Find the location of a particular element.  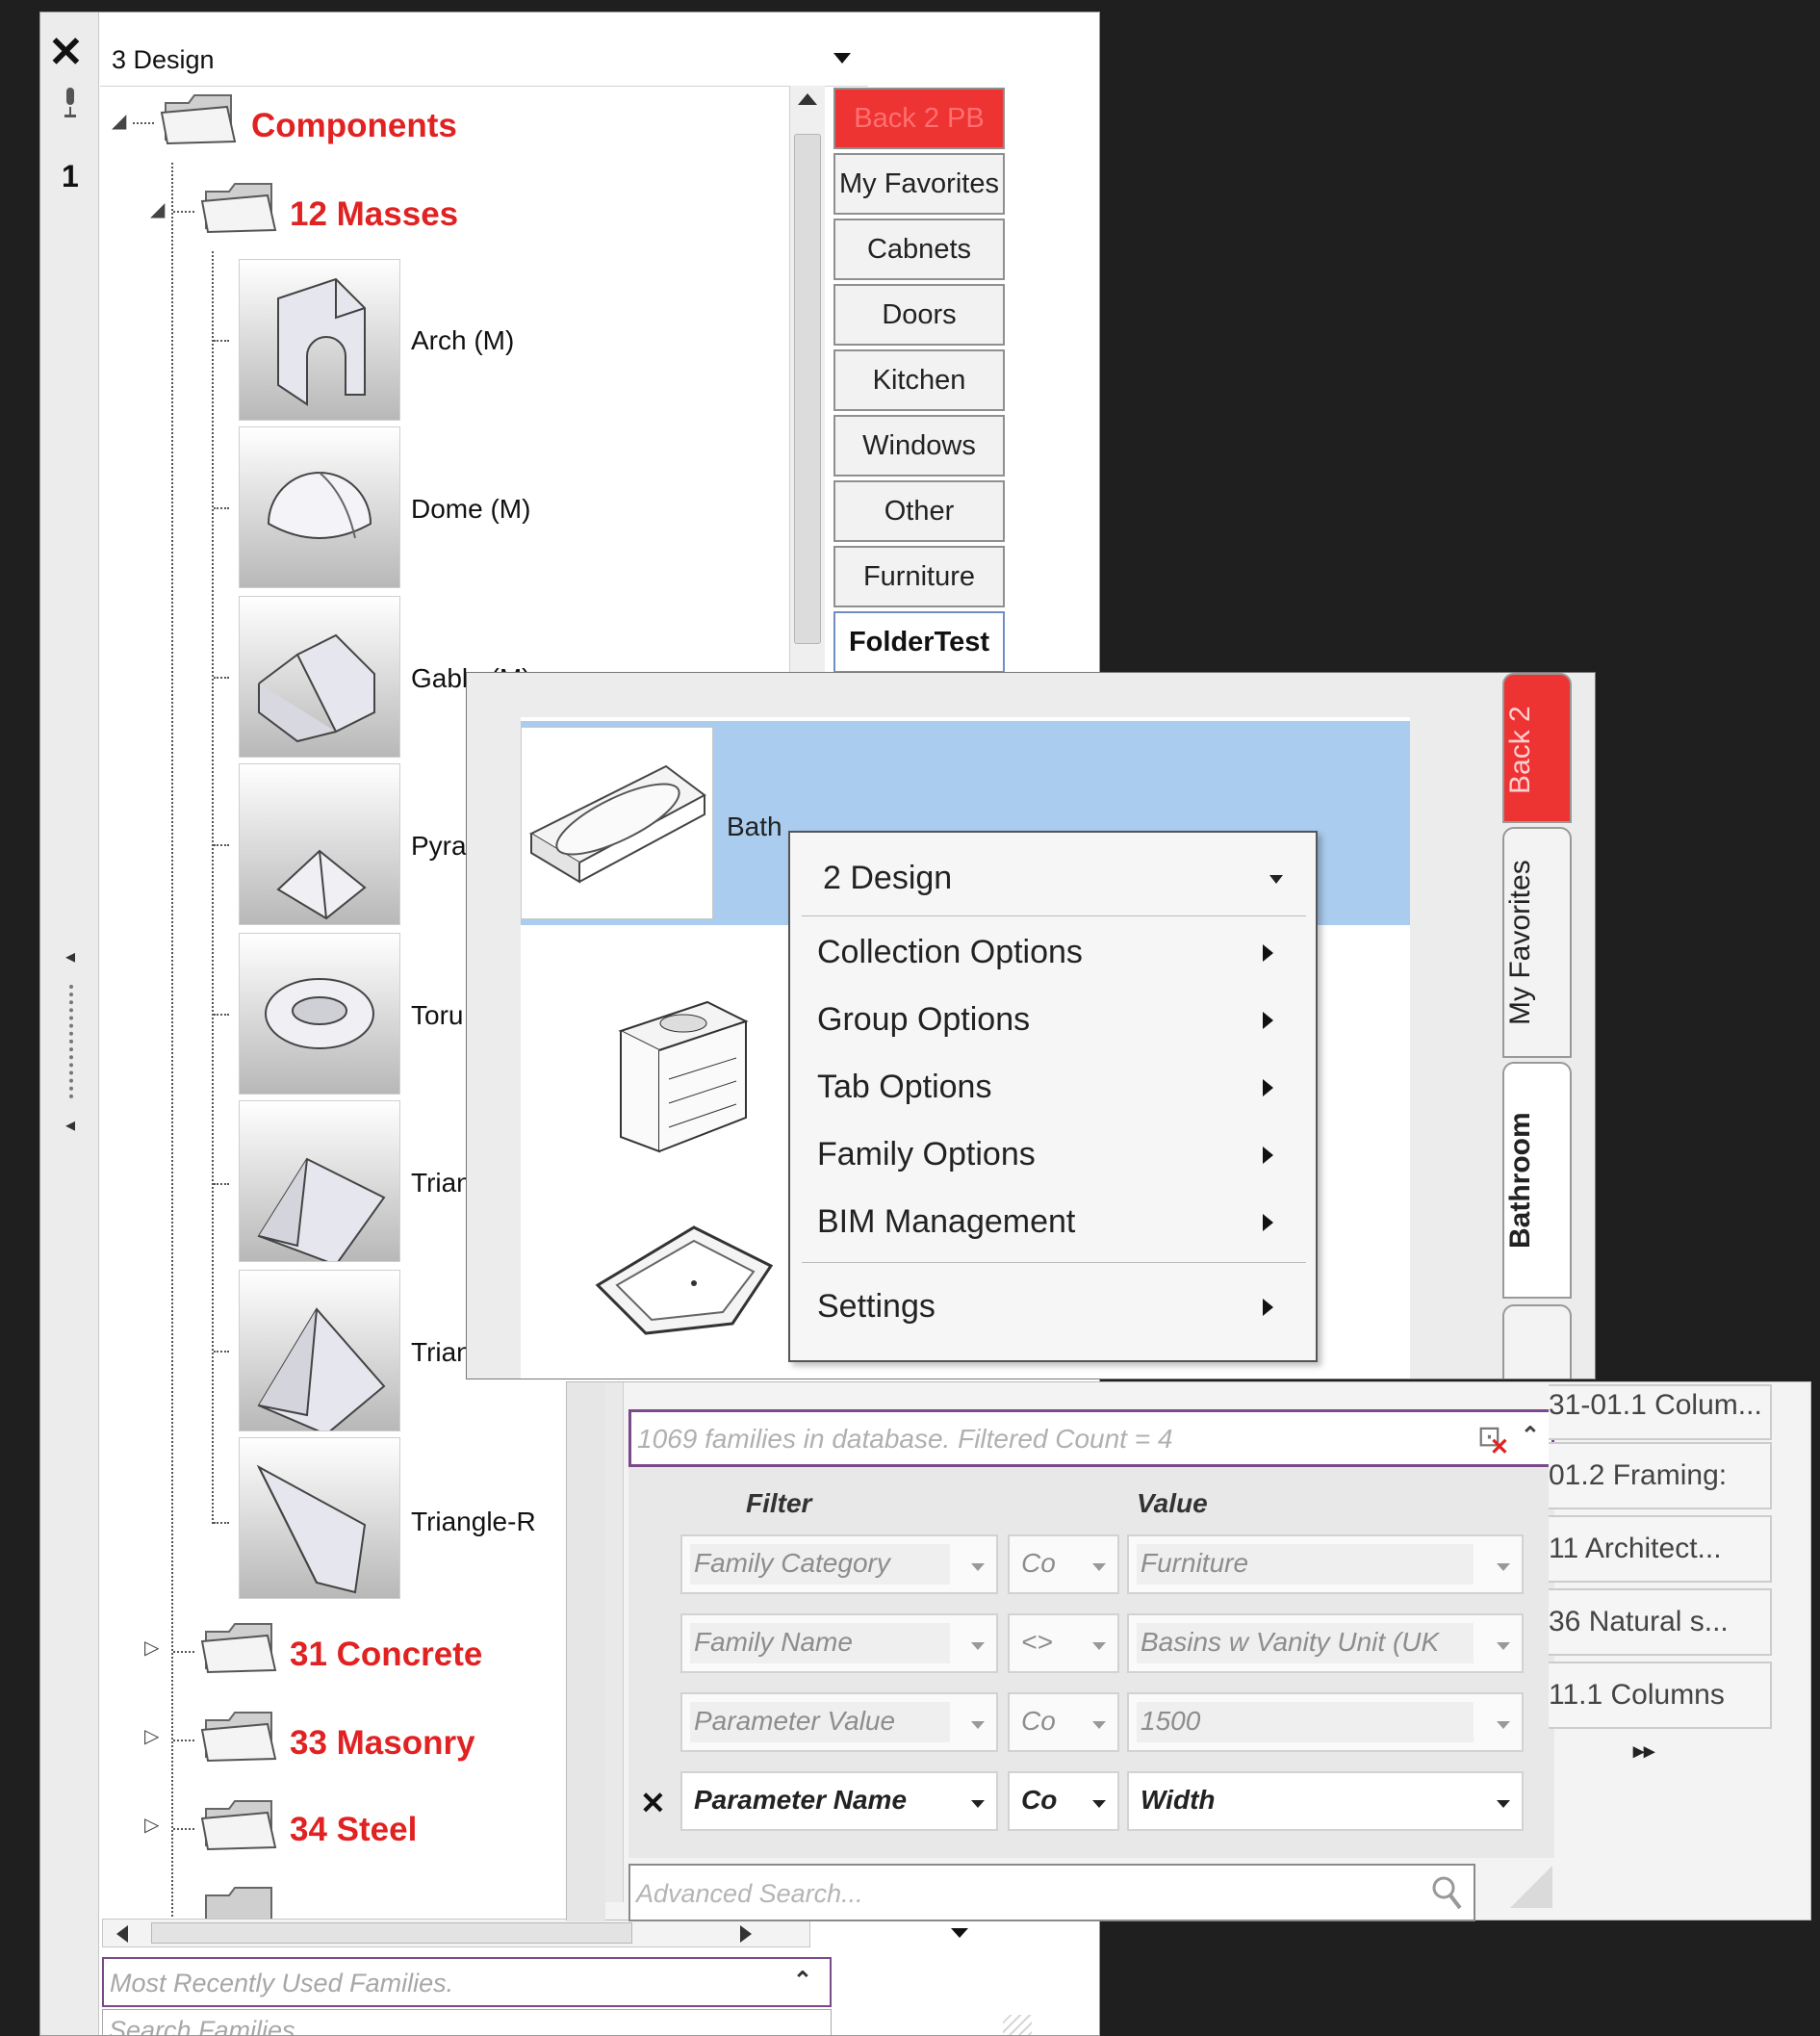

value-select: Furniture is located at coordinates (1326, 1564).